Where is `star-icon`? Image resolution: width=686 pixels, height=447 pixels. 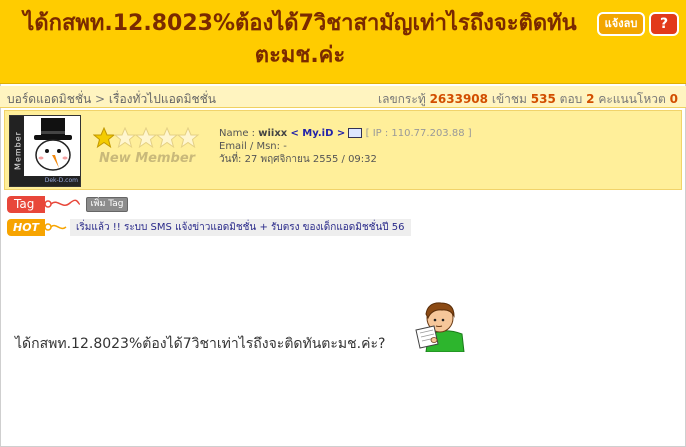 star-icon is located at coordinates (104, 138).